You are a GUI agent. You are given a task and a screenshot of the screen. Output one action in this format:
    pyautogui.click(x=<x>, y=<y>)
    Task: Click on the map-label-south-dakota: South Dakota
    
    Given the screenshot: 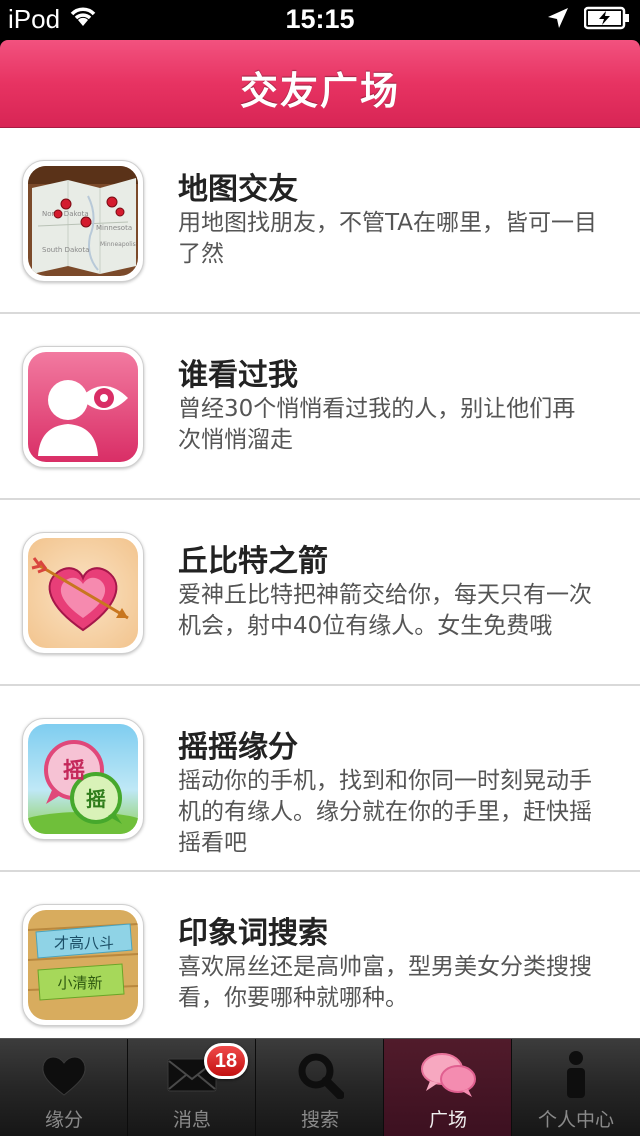 What is the action you would take?
    pyautogui.click(x=65, y=250)
    